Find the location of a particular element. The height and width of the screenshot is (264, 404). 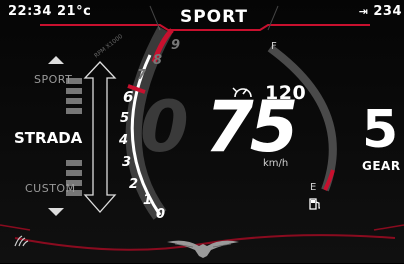

rpm-tick-5: 5 is located at coordinates (125, 118).